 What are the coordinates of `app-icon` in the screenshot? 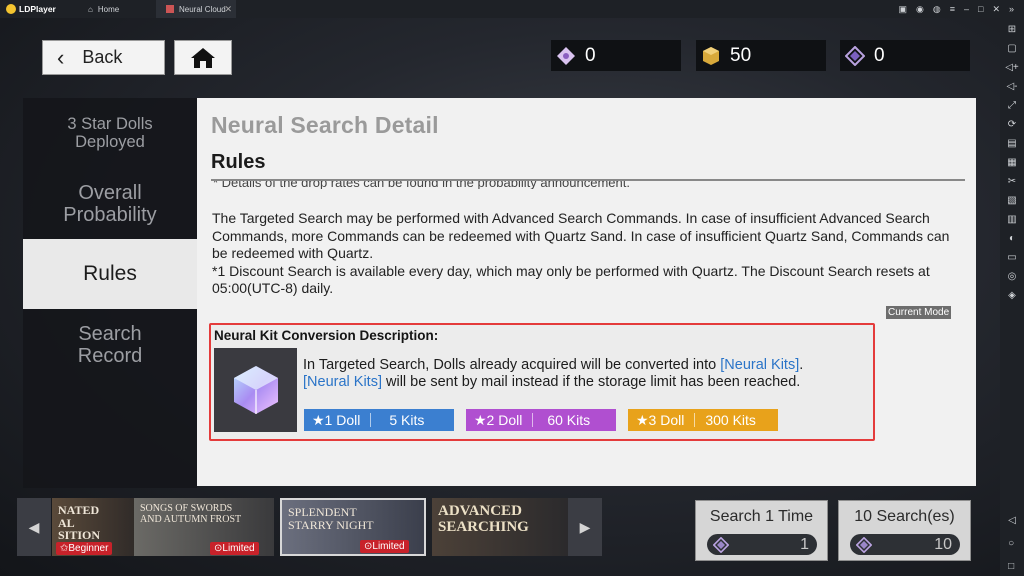 It's located at (170, 9).